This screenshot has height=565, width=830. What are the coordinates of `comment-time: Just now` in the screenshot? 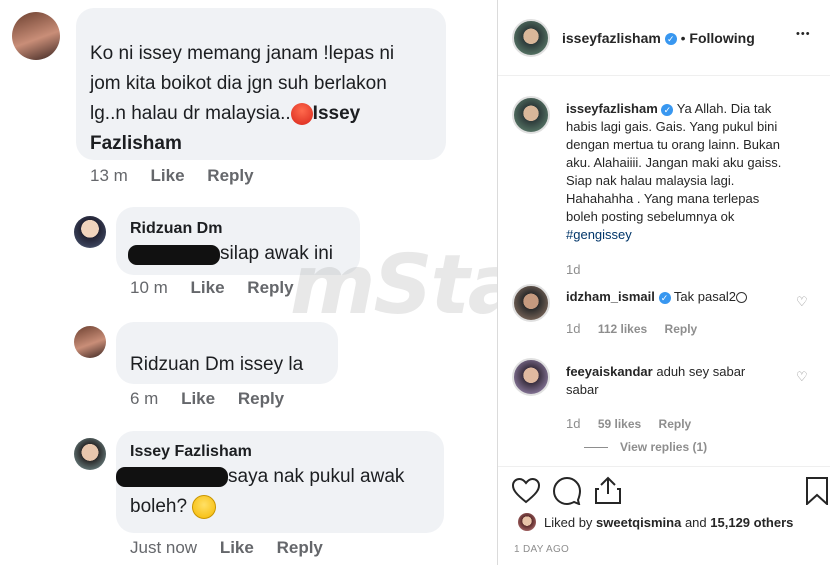 It's located at (163, 547).